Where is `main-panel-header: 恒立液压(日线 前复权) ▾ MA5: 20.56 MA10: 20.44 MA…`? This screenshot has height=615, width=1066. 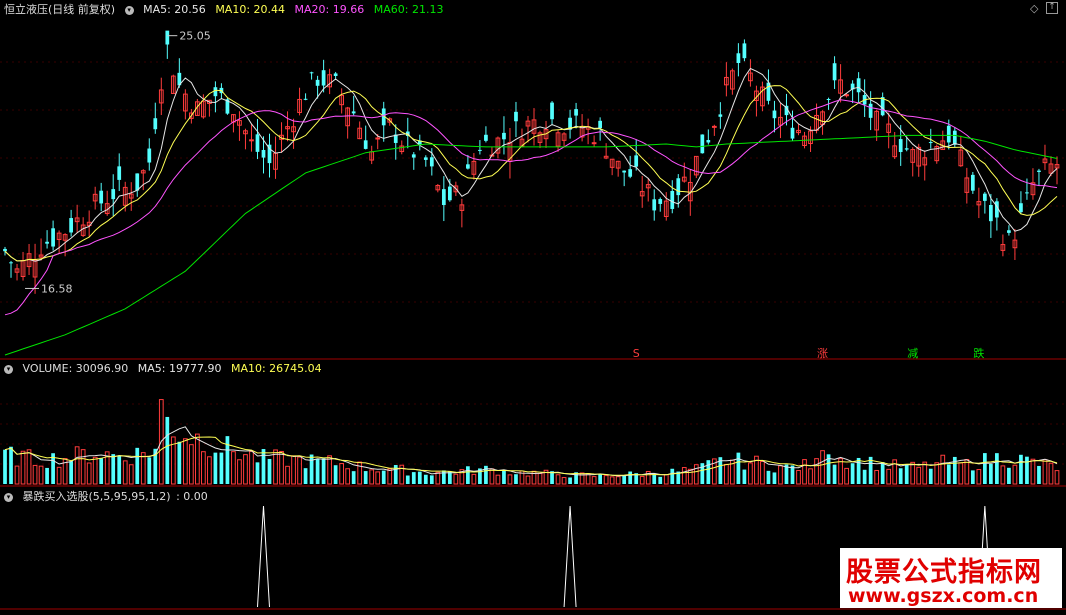 main-panel-header: 恒立液压(日线 前复权) ▾ MA5: 20.56 MA10: 20.44 MA… is located at coordinates (226, 9).